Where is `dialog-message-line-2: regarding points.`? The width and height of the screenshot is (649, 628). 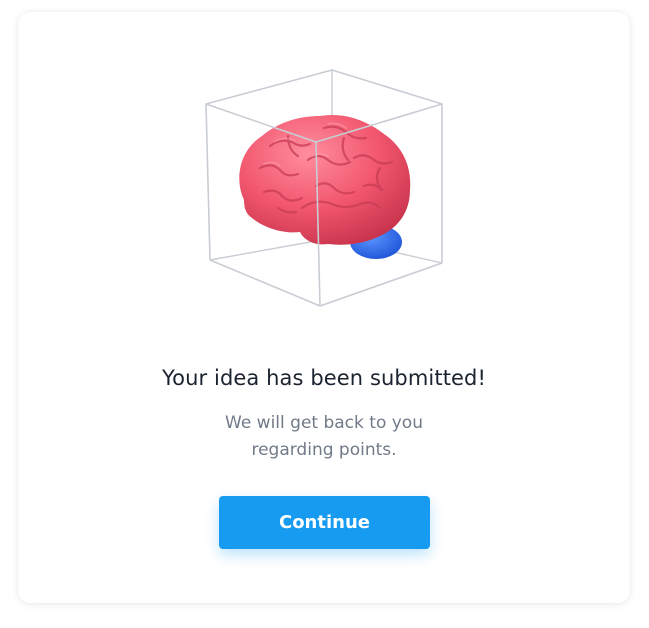 dialog-message-line-2: regarding points. is located at coordinates (324, 450).